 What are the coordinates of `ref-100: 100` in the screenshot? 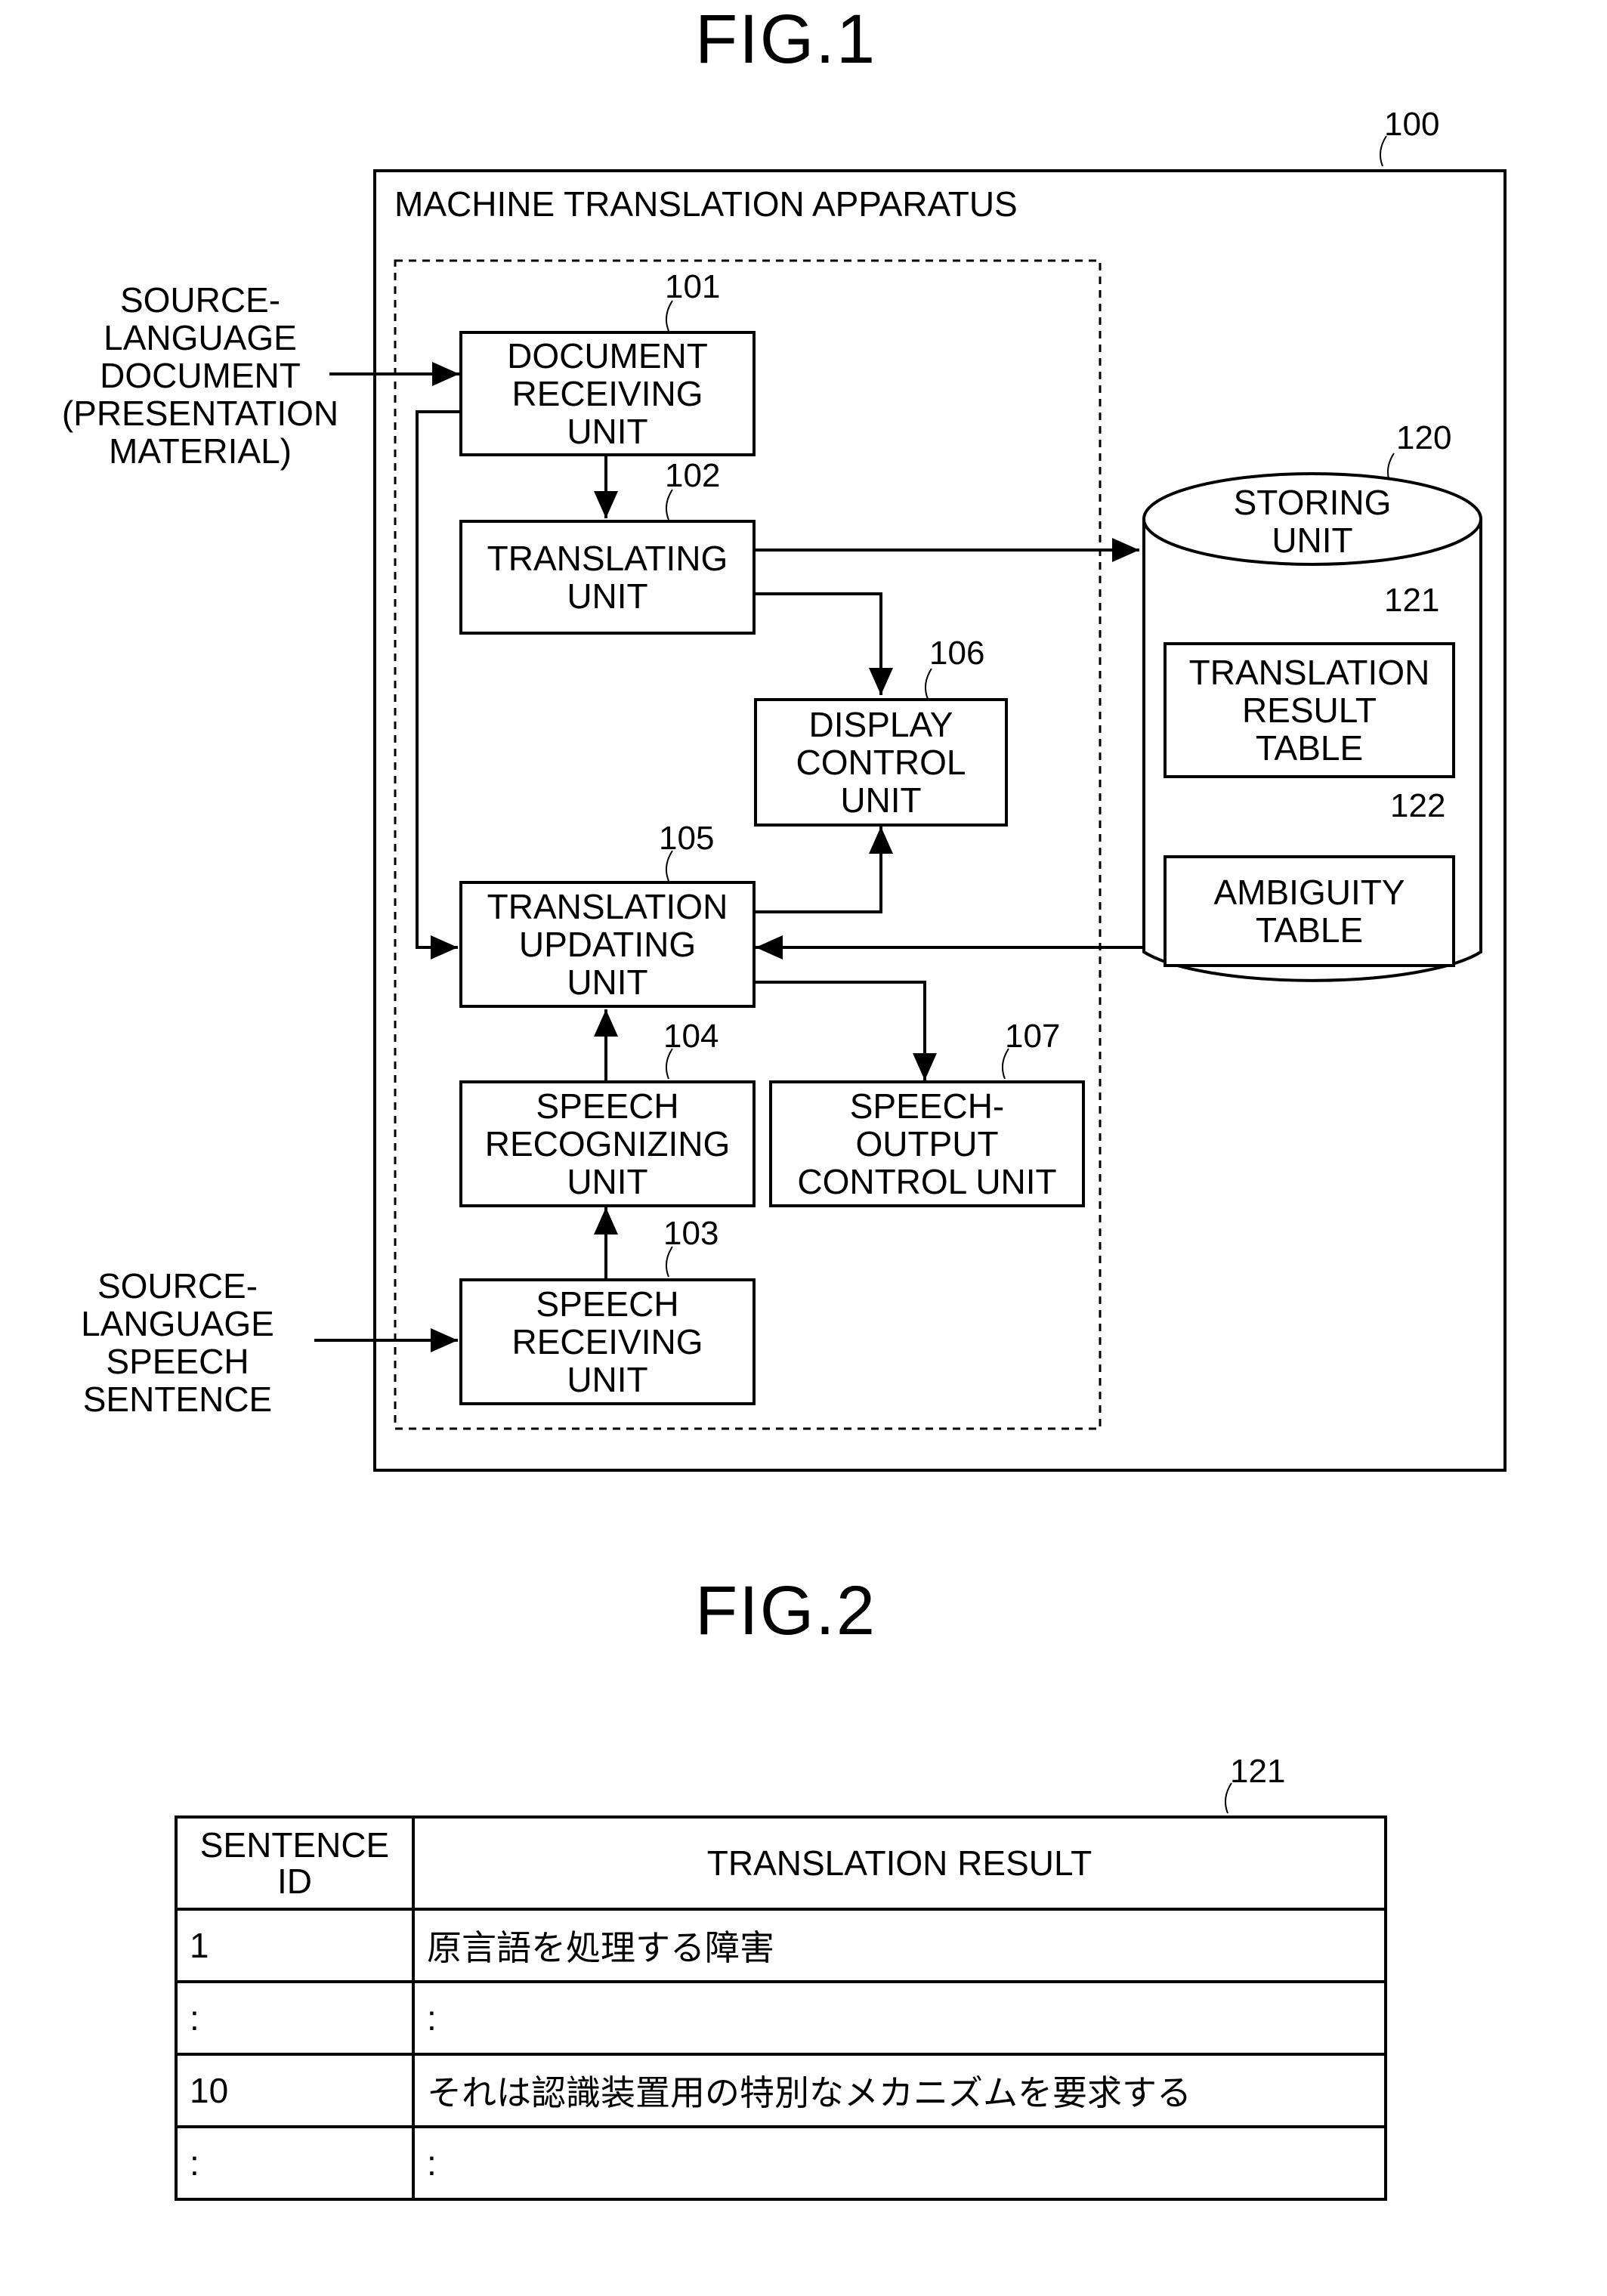 It's located at (1412, 124).